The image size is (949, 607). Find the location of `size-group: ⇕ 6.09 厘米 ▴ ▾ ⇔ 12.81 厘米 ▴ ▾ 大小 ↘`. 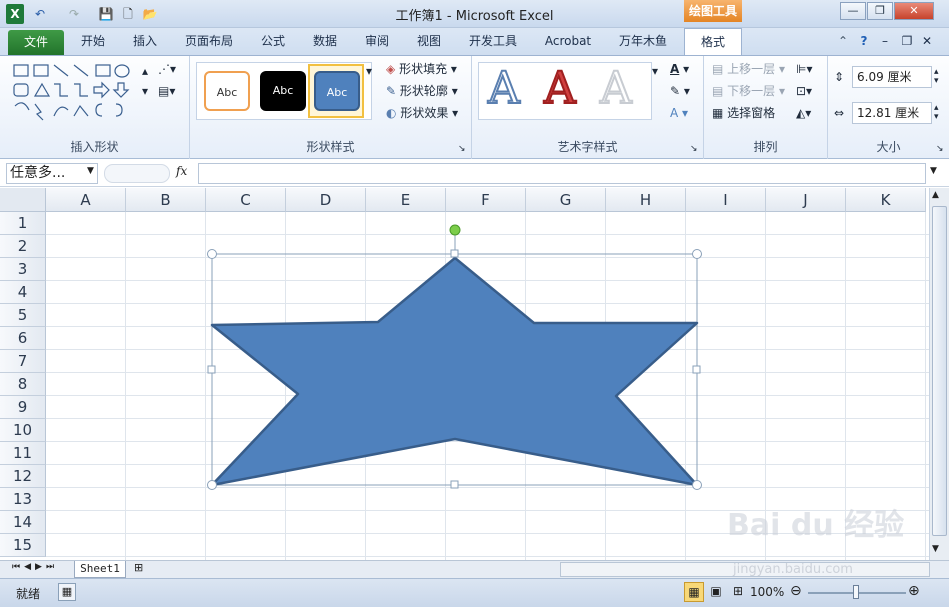

size-group: ⇕ 6.09 厘米 ▴ ▾ ⇔ 12.81 厘米 ▴ ▾ 大小 ↘ is located at coordinates (888, 107).